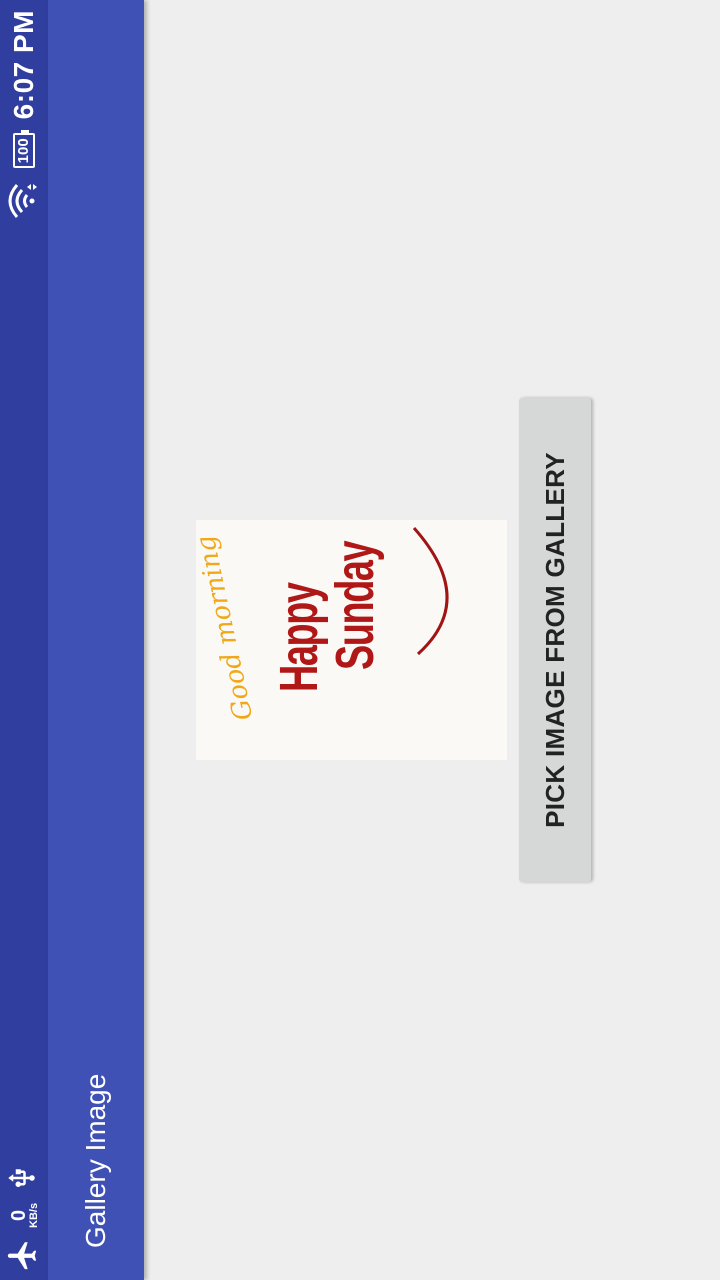  Describe the element at coordinates (24, 201) in the screenshot. I see `wifi-icon` at that location.